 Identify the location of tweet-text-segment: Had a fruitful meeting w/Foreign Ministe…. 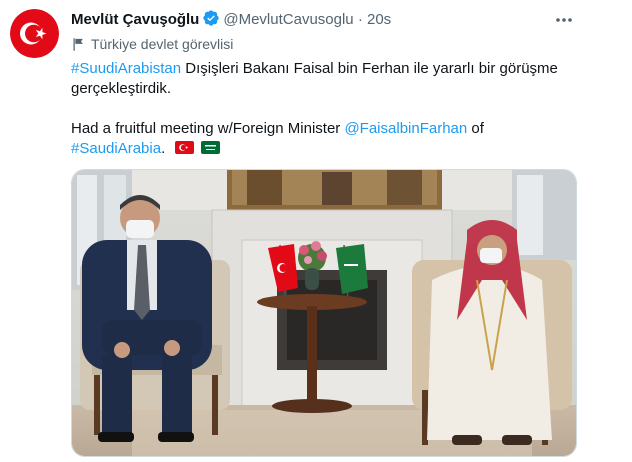
(208, 128).